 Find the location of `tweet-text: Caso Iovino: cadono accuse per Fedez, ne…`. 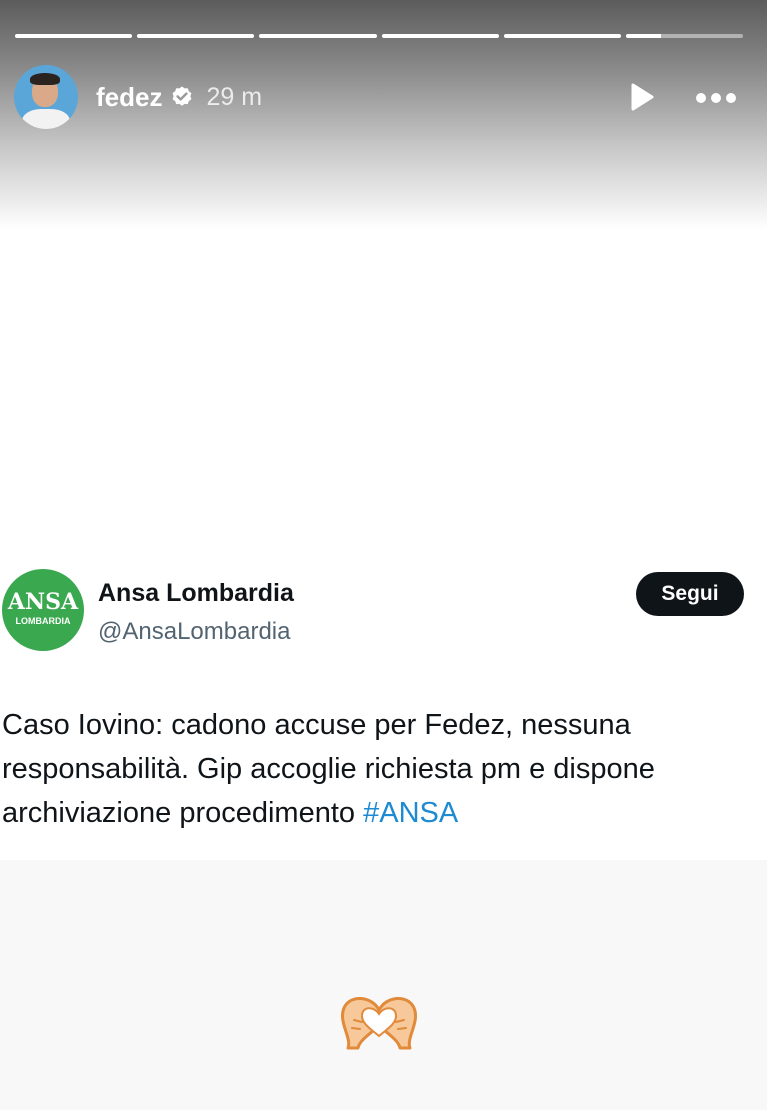

tweet-text: Caso Iovino: cadono accuse per Fedez, ne… is located at coordinates (382, 769).